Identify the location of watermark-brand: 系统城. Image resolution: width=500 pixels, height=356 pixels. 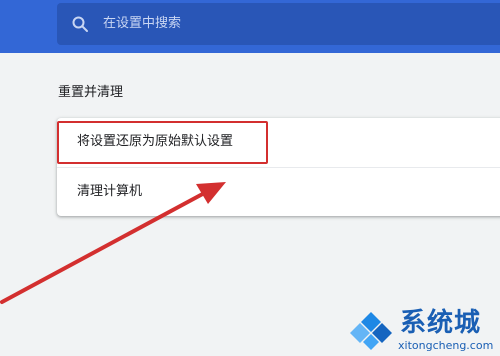
(441, 323).